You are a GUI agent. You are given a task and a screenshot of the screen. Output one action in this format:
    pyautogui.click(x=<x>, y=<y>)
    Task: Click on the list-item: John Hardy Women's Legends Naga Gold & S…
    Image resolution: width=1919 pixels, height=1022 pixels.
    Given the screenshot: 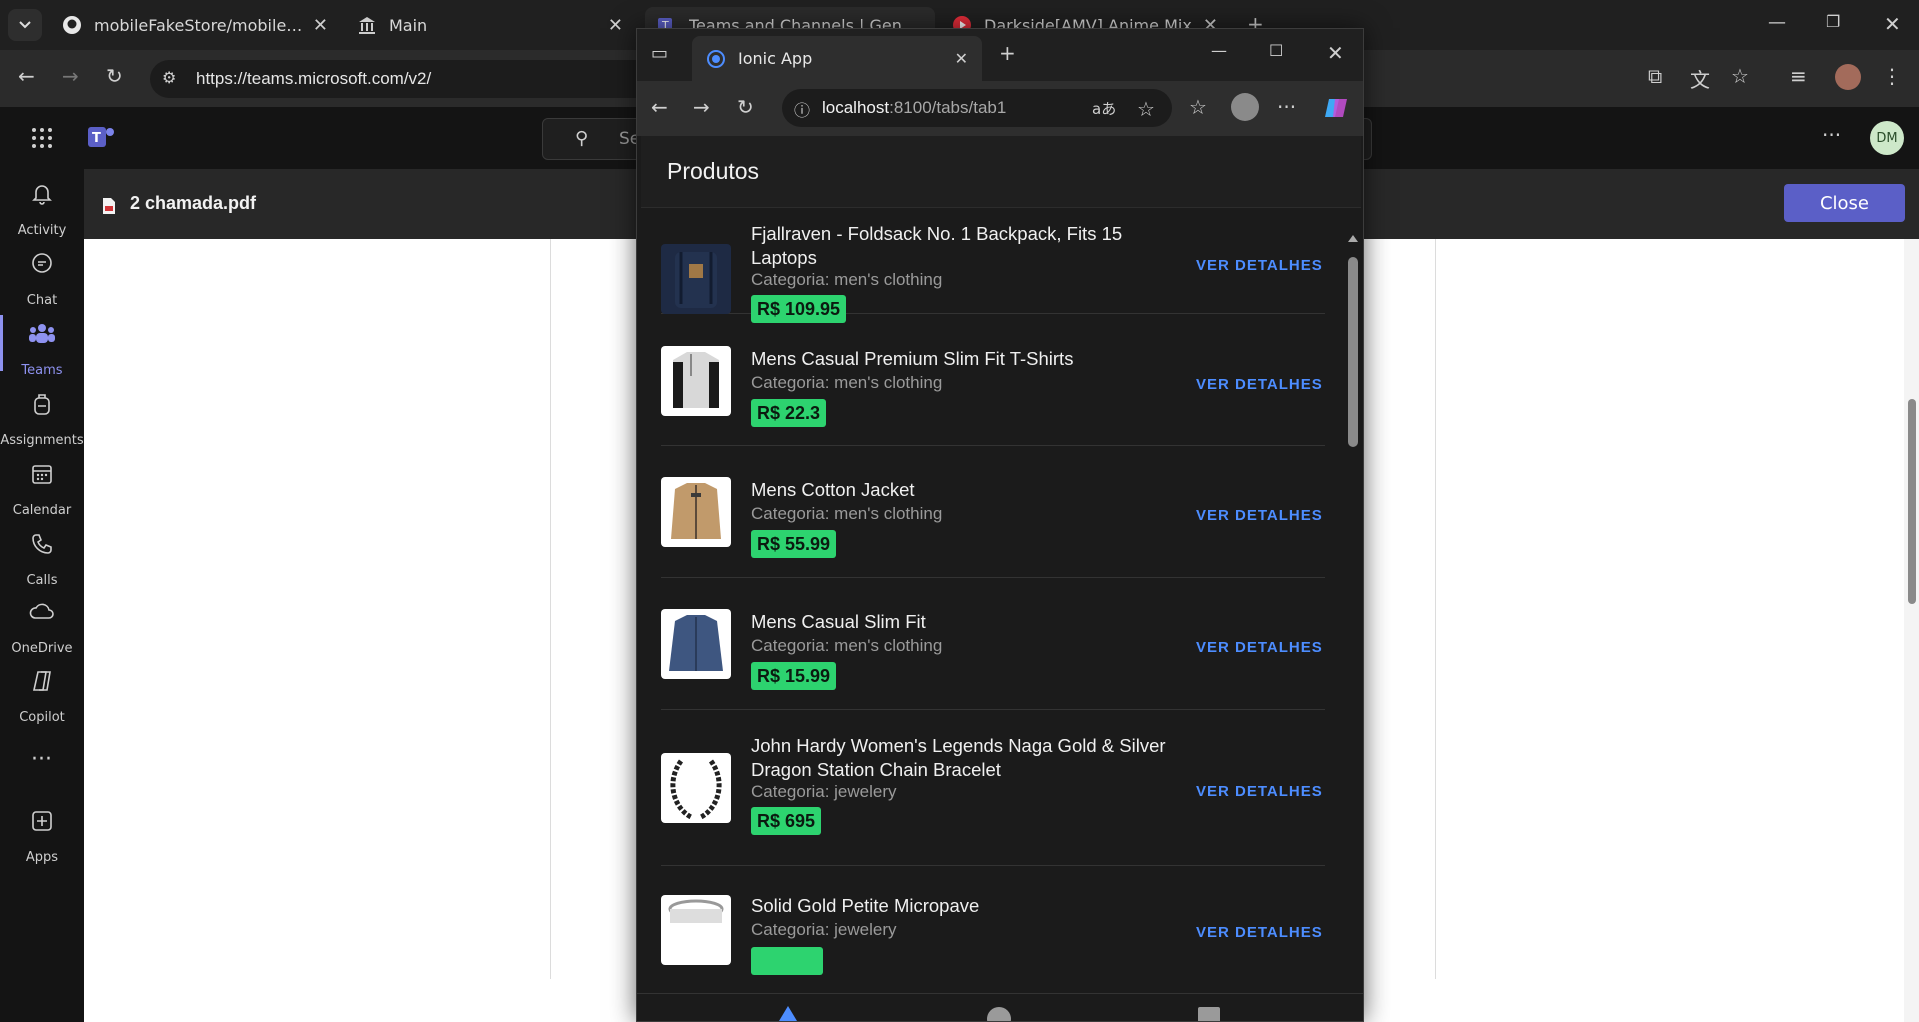 What is the action you would take?
    pyautogui.click(x=993, y=788)
    